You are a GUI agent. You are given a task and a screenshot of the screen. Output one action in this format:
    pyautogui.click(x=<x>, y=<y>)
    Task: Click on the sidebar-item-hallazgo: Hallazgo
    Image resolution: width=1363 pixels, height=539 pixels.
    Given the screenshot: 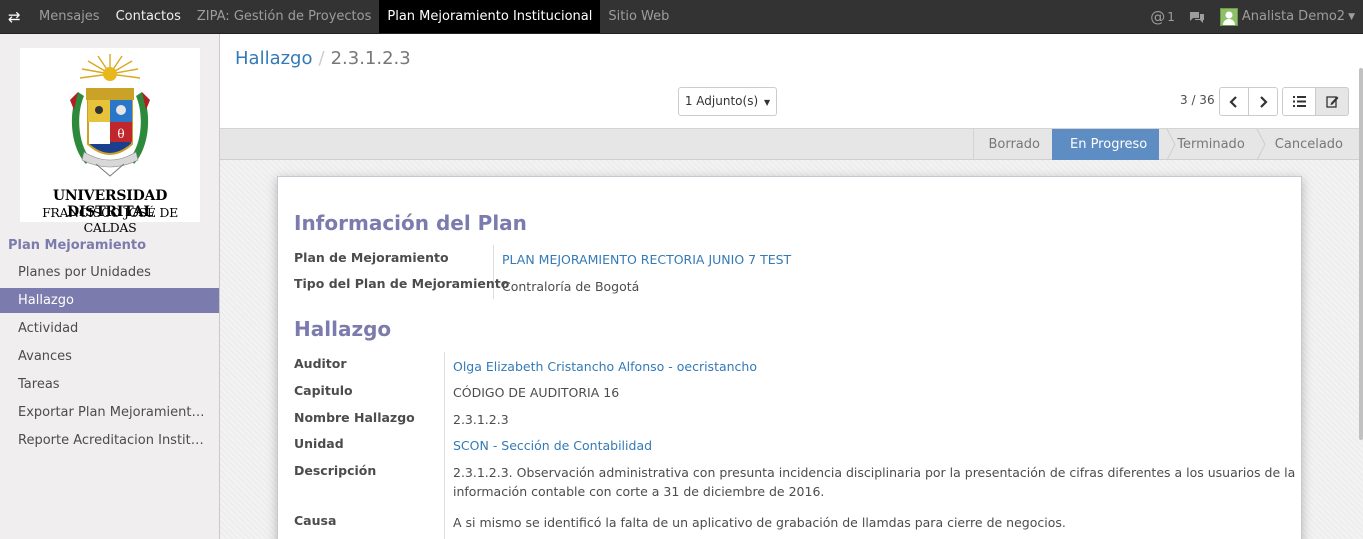 What is the action you would take?
    pyautogui.click(x=109, y=300)
    